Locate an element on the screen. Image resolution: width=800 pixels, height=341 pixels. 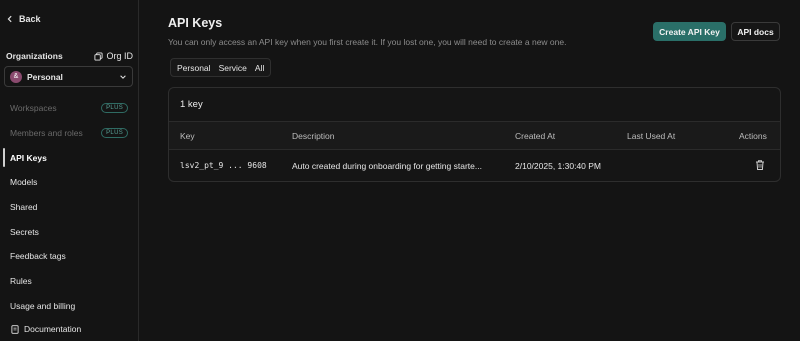
column-header-last-used-at: Last Used At is located at coordinates (651, 135).